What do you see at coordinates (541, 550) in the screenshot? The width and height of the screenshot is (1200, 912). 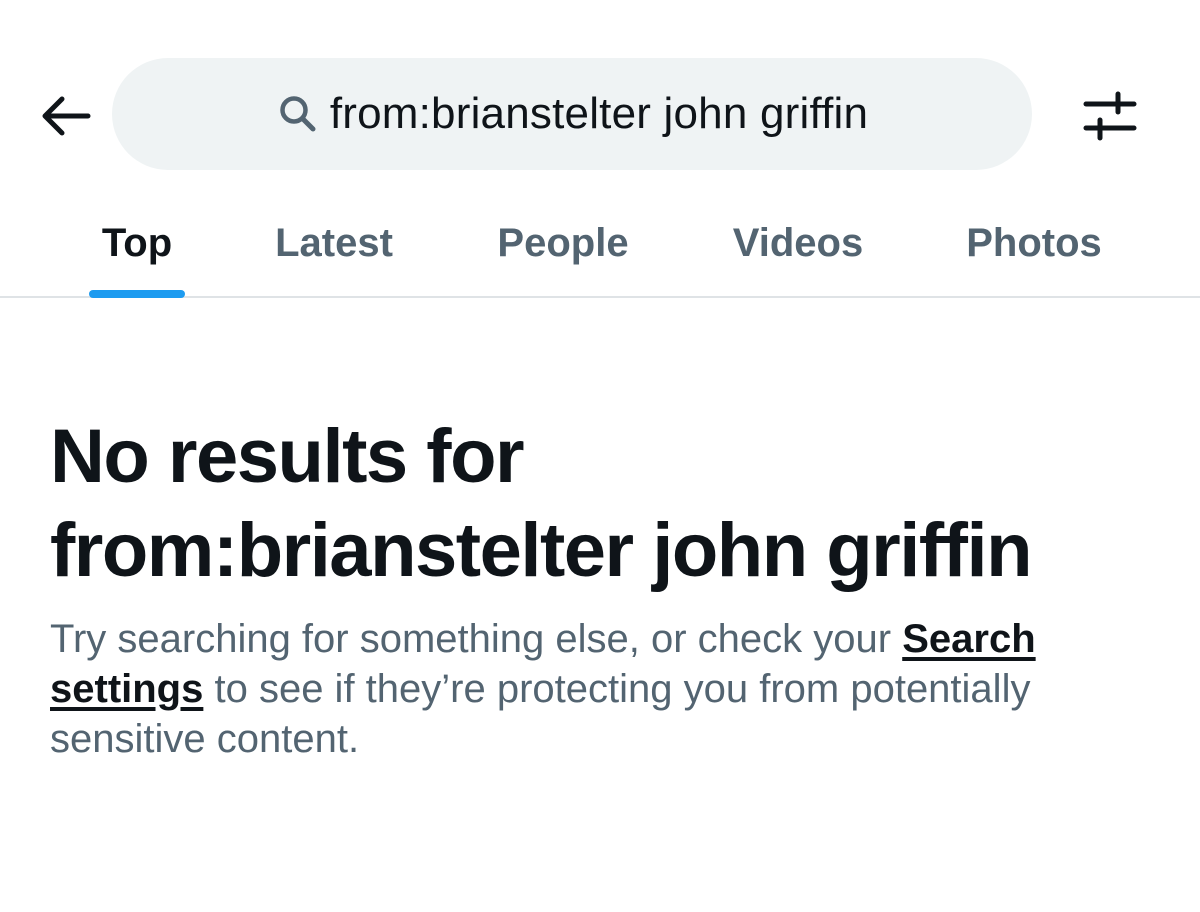 I see `empty-state-title-line2: from:brianstelter john griffin` at bounding box center [541, 550].